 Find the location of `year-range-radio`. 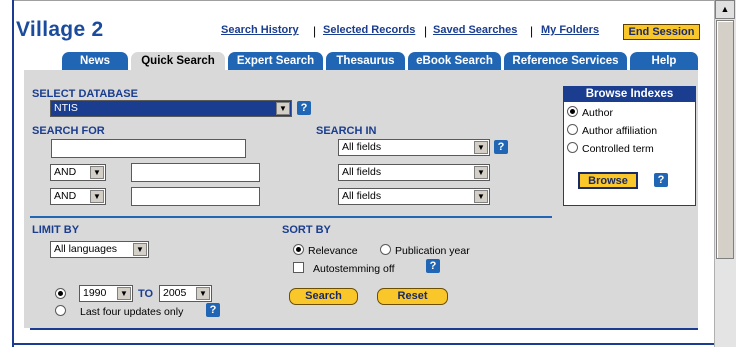

year-range-radio is located at coordinates (60, 293).